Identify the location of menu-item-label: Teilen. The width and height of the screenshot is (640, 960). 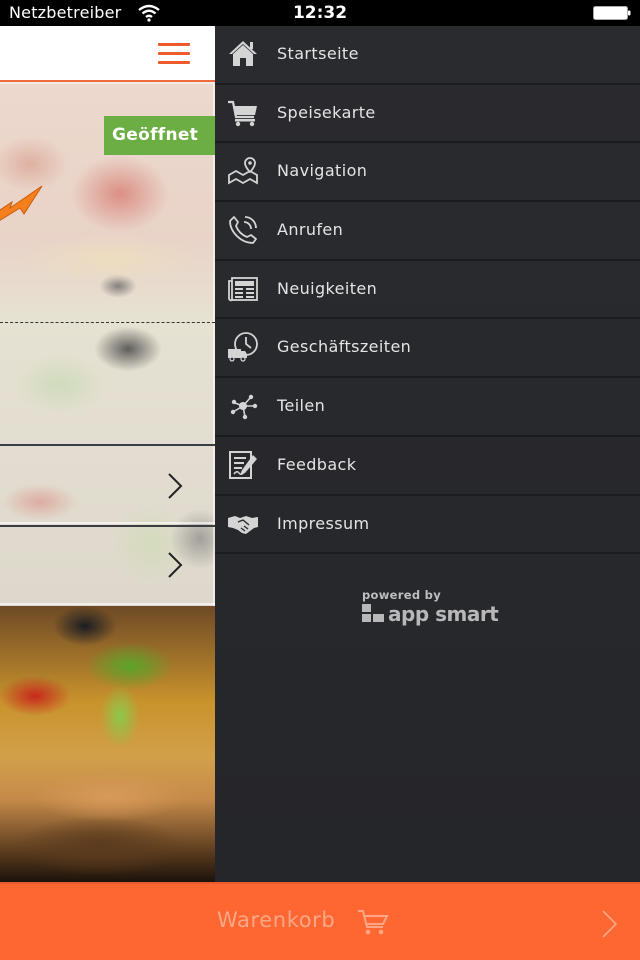
(301, 406).